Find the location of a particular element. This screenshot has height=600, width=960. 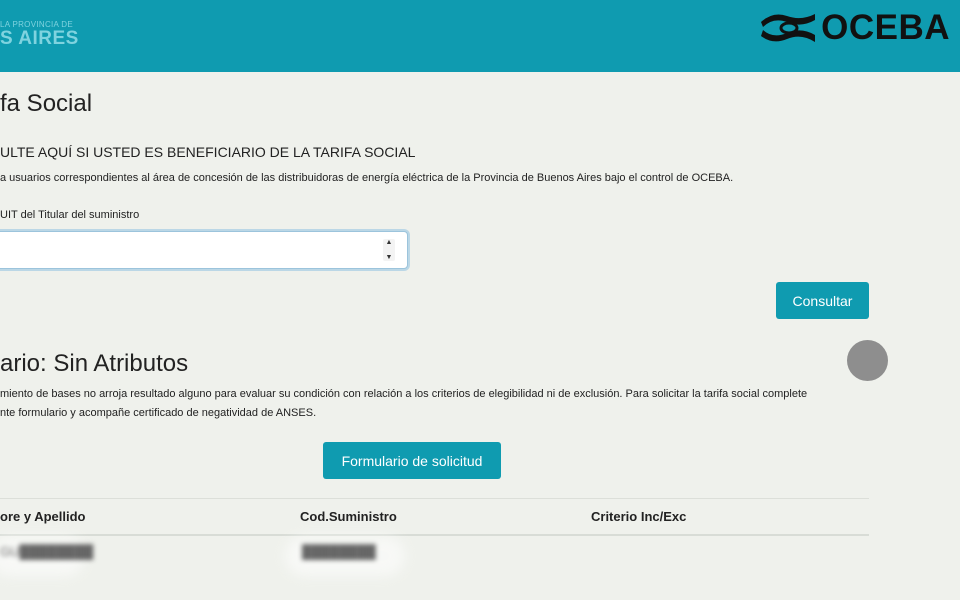

cuit-label: UIT del Titular del suministro is located at coordinates (70, 215).